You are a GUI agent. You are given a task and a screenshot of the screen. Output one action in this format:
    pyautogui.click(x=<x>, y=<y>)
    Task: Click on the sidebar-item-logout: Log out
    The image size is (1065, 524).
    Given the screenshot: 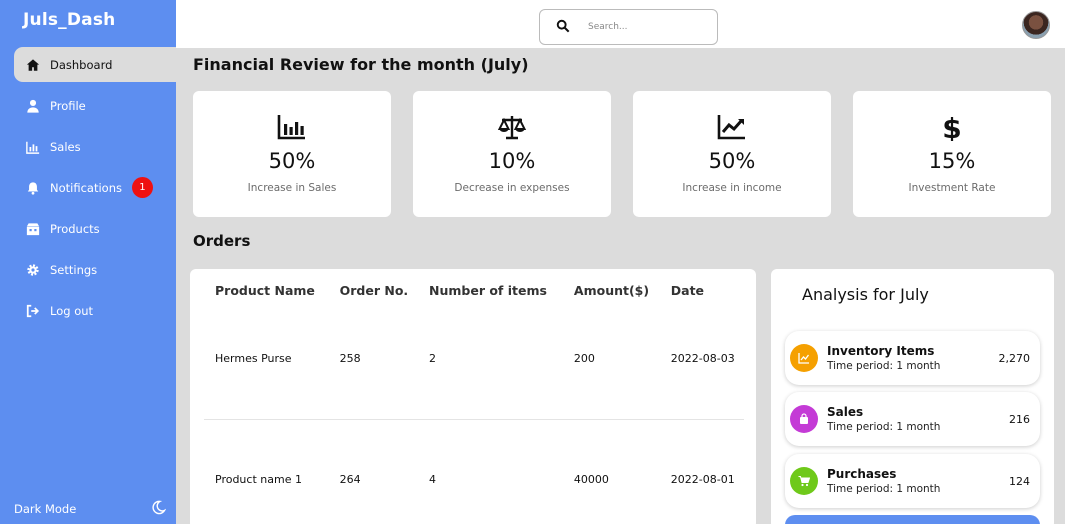 What is the action you would take?
    pyautogui.click(x=88, y=310)
    